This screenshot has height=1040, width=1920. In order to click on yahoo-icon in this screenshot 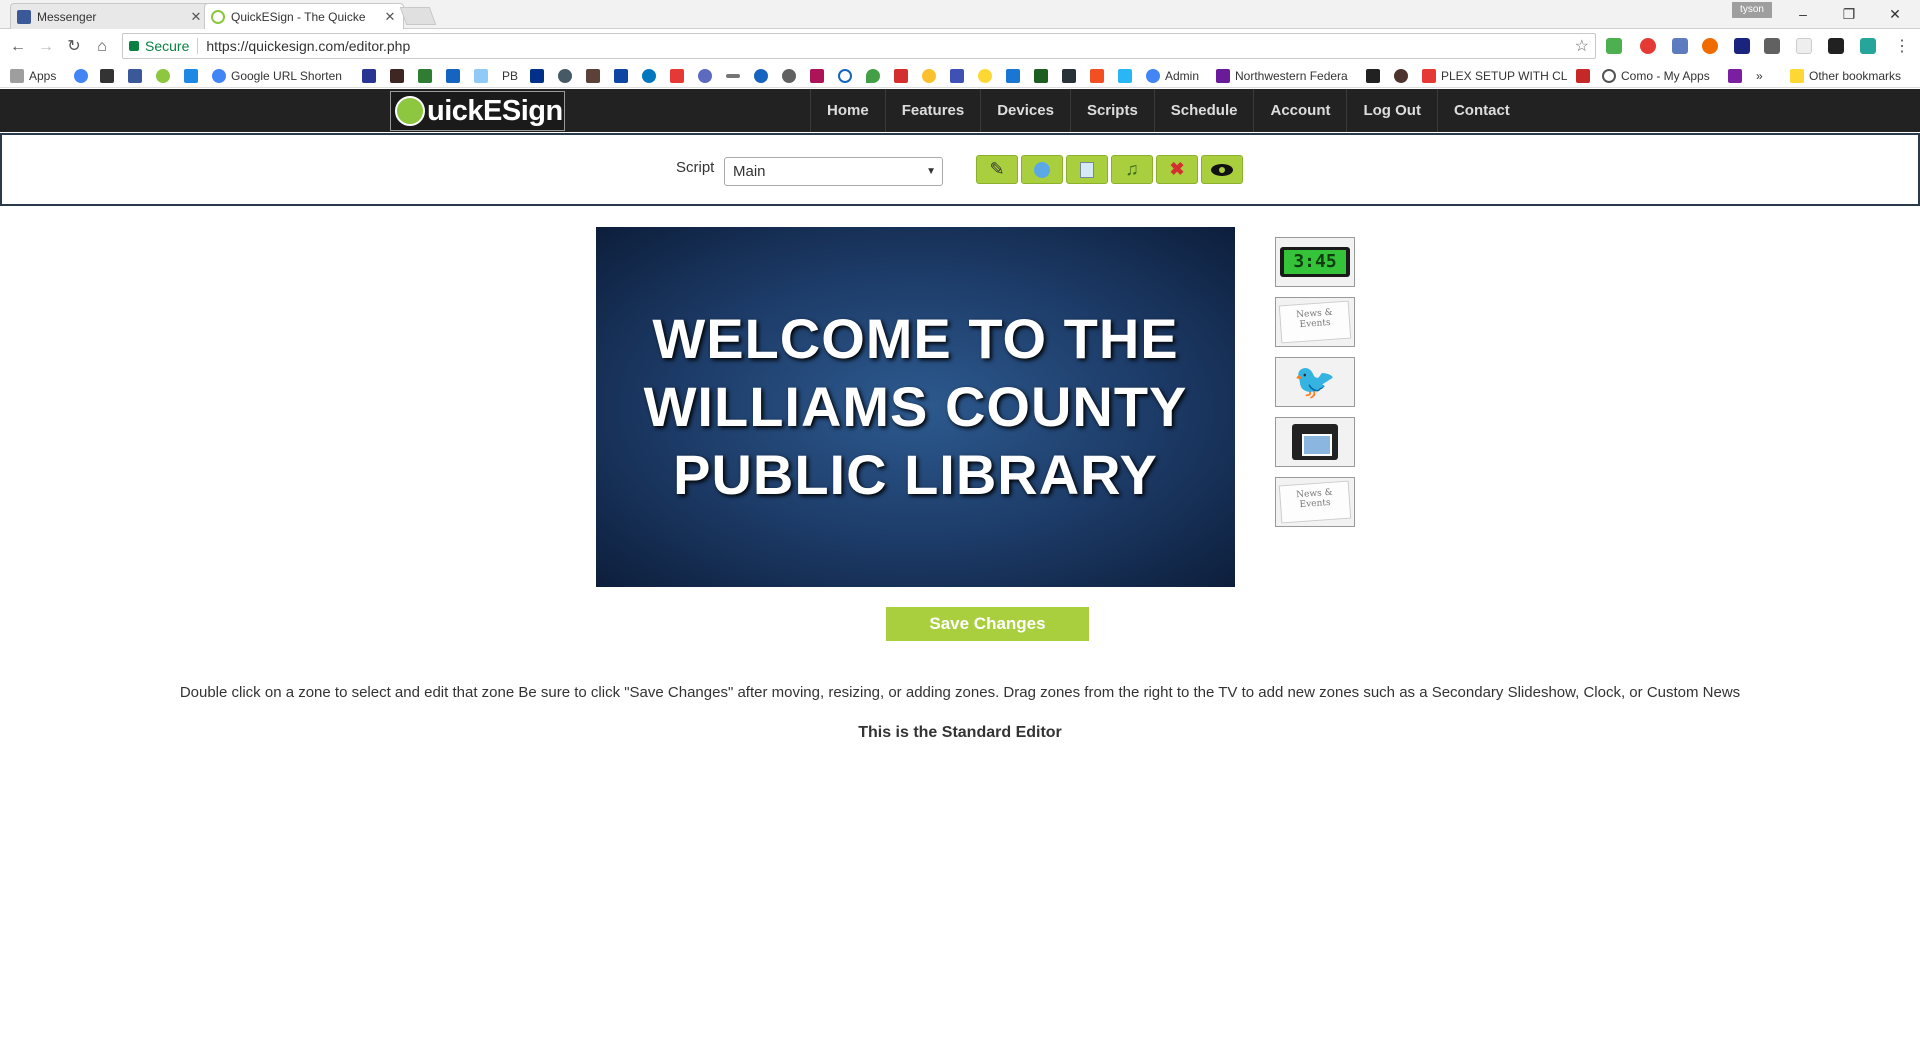, I will do `click(1223, 76)`.